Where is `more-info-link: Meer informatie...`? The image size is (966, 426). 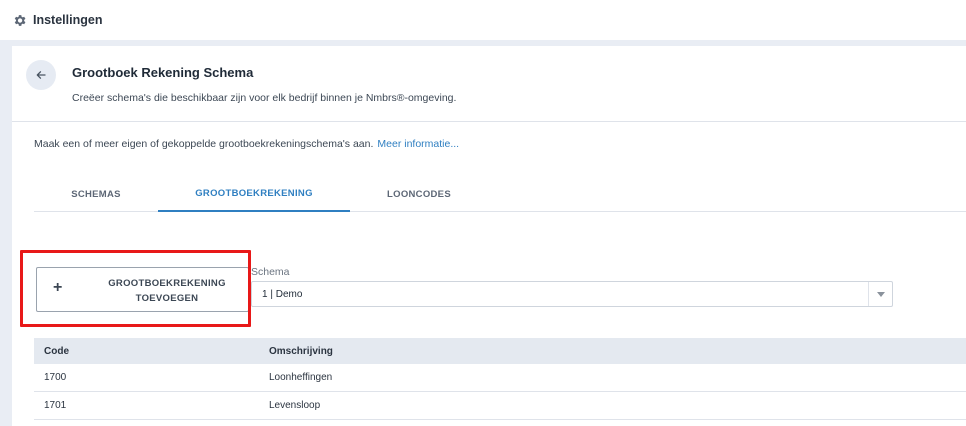 more-info-link: Meer informatie... is located at coordinates (418, 144).